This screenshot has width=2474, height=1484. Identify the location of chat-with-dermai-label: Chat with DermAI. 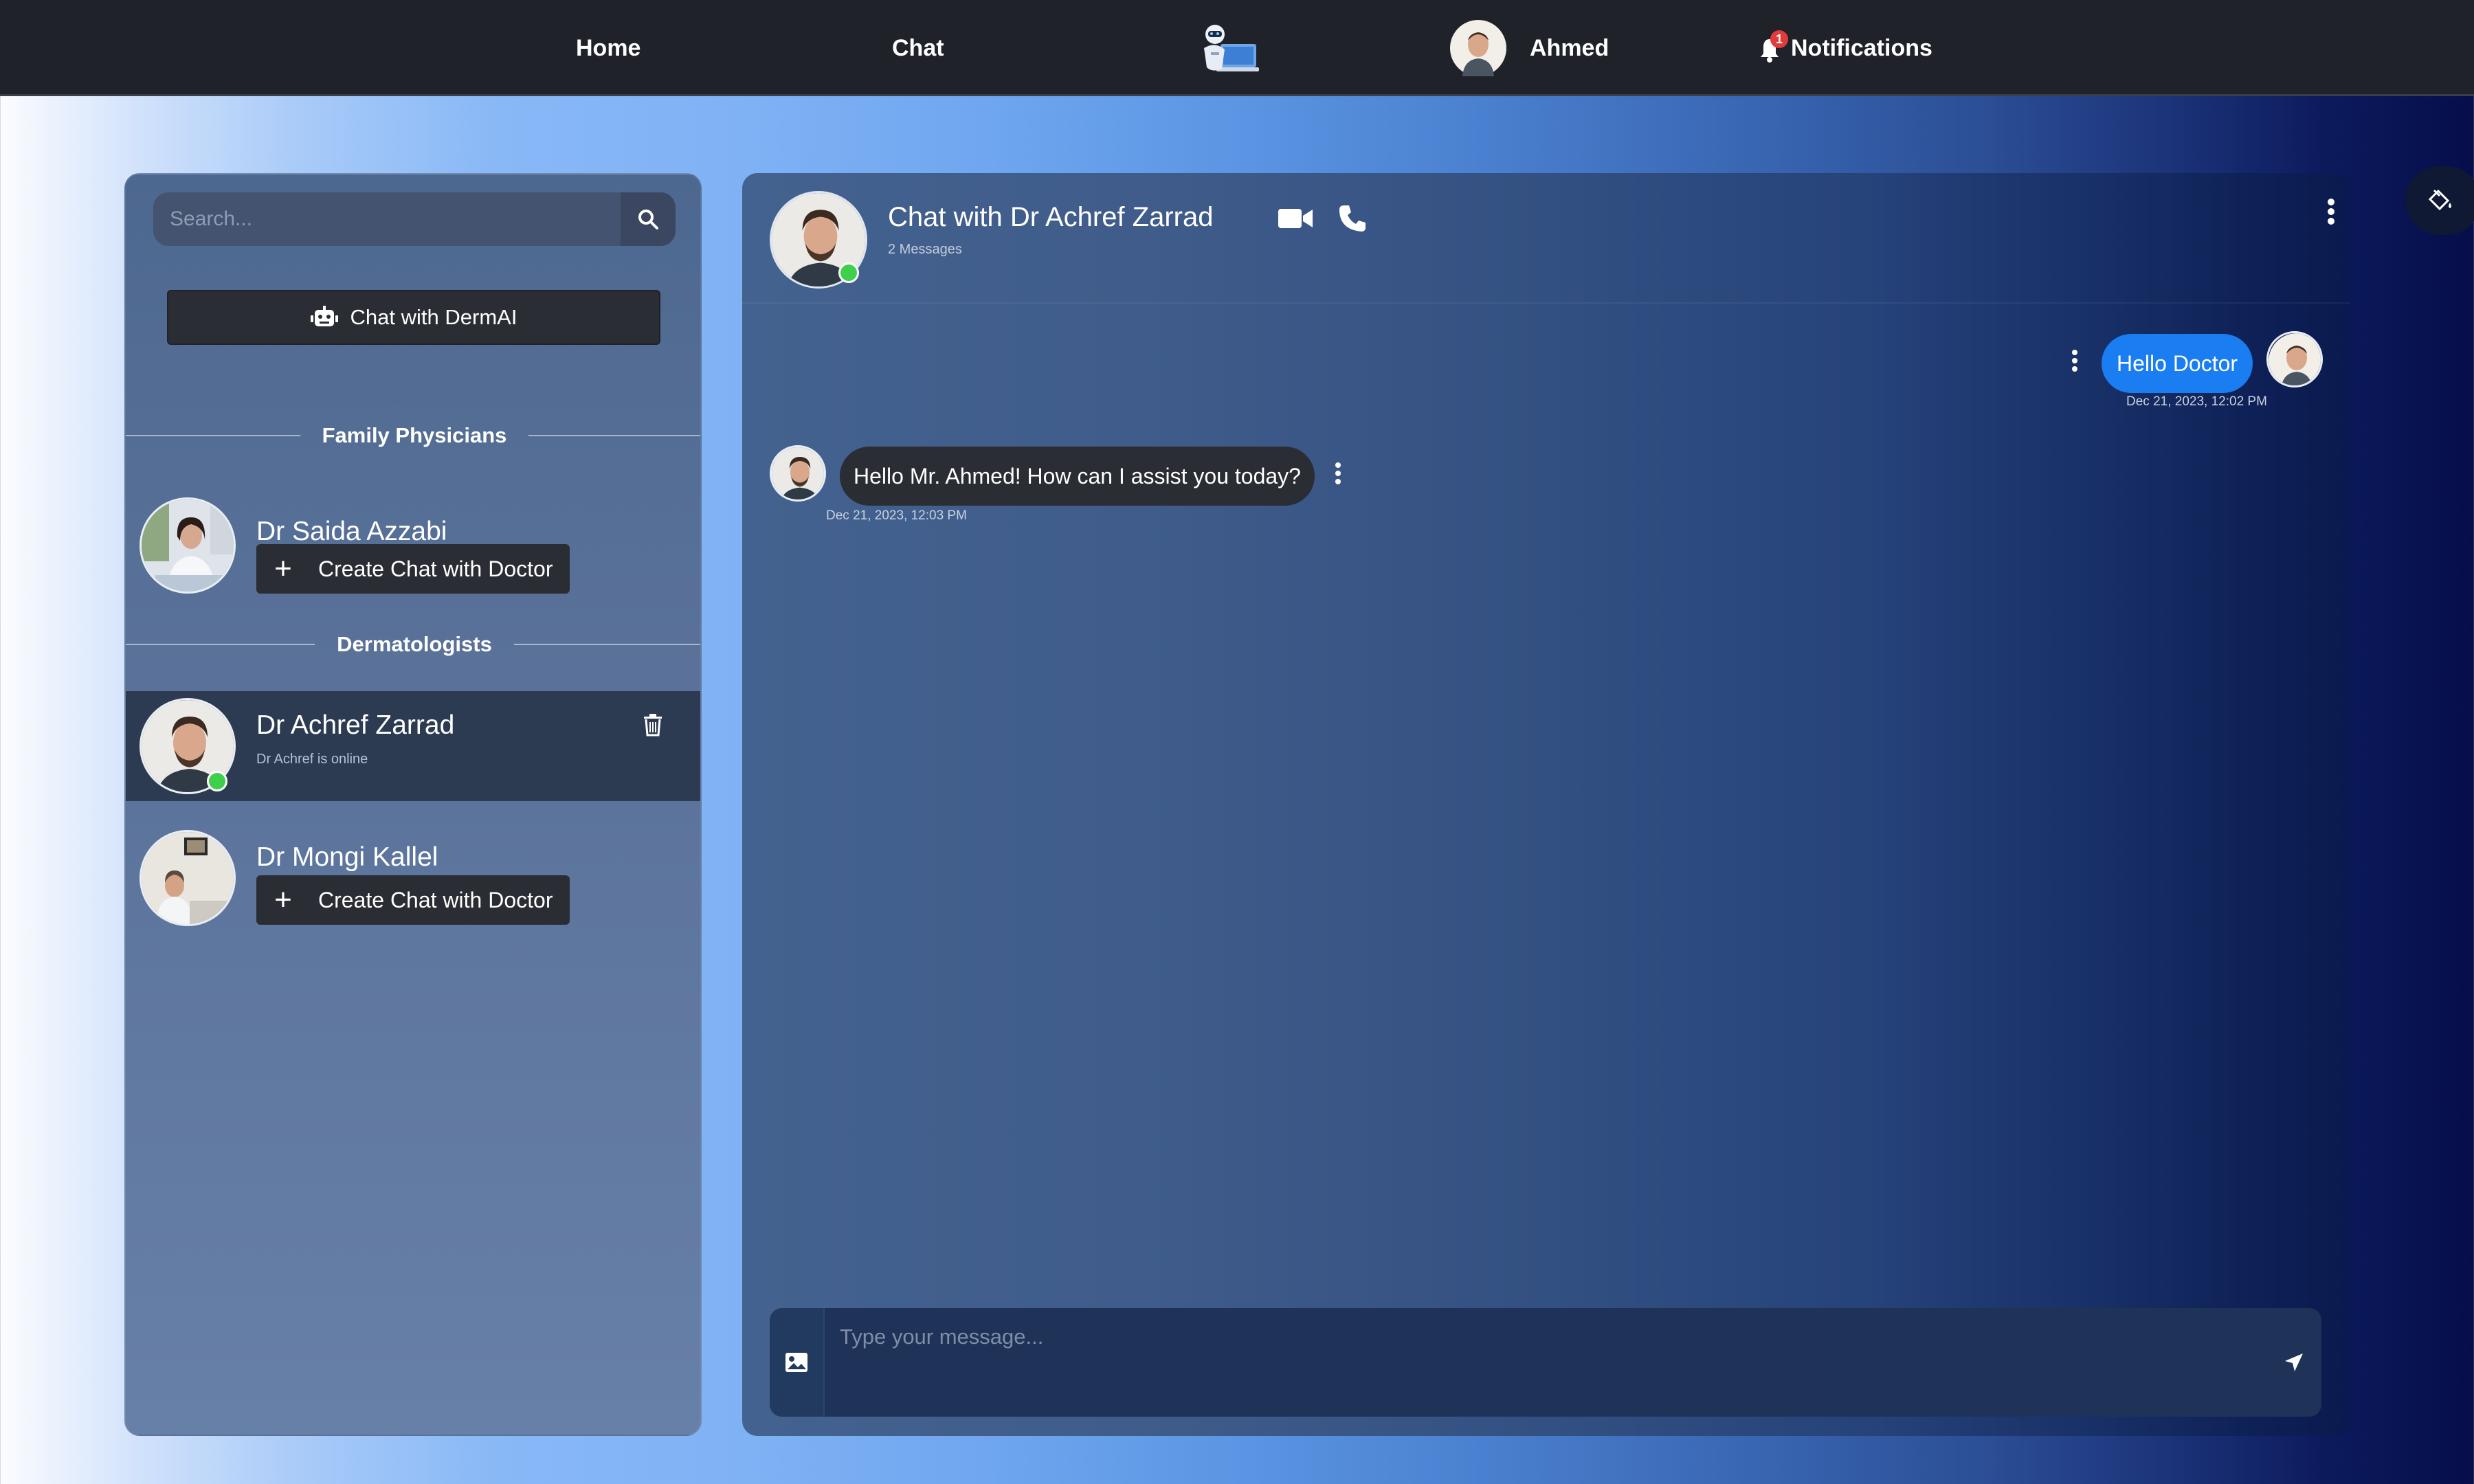
(433, 317).